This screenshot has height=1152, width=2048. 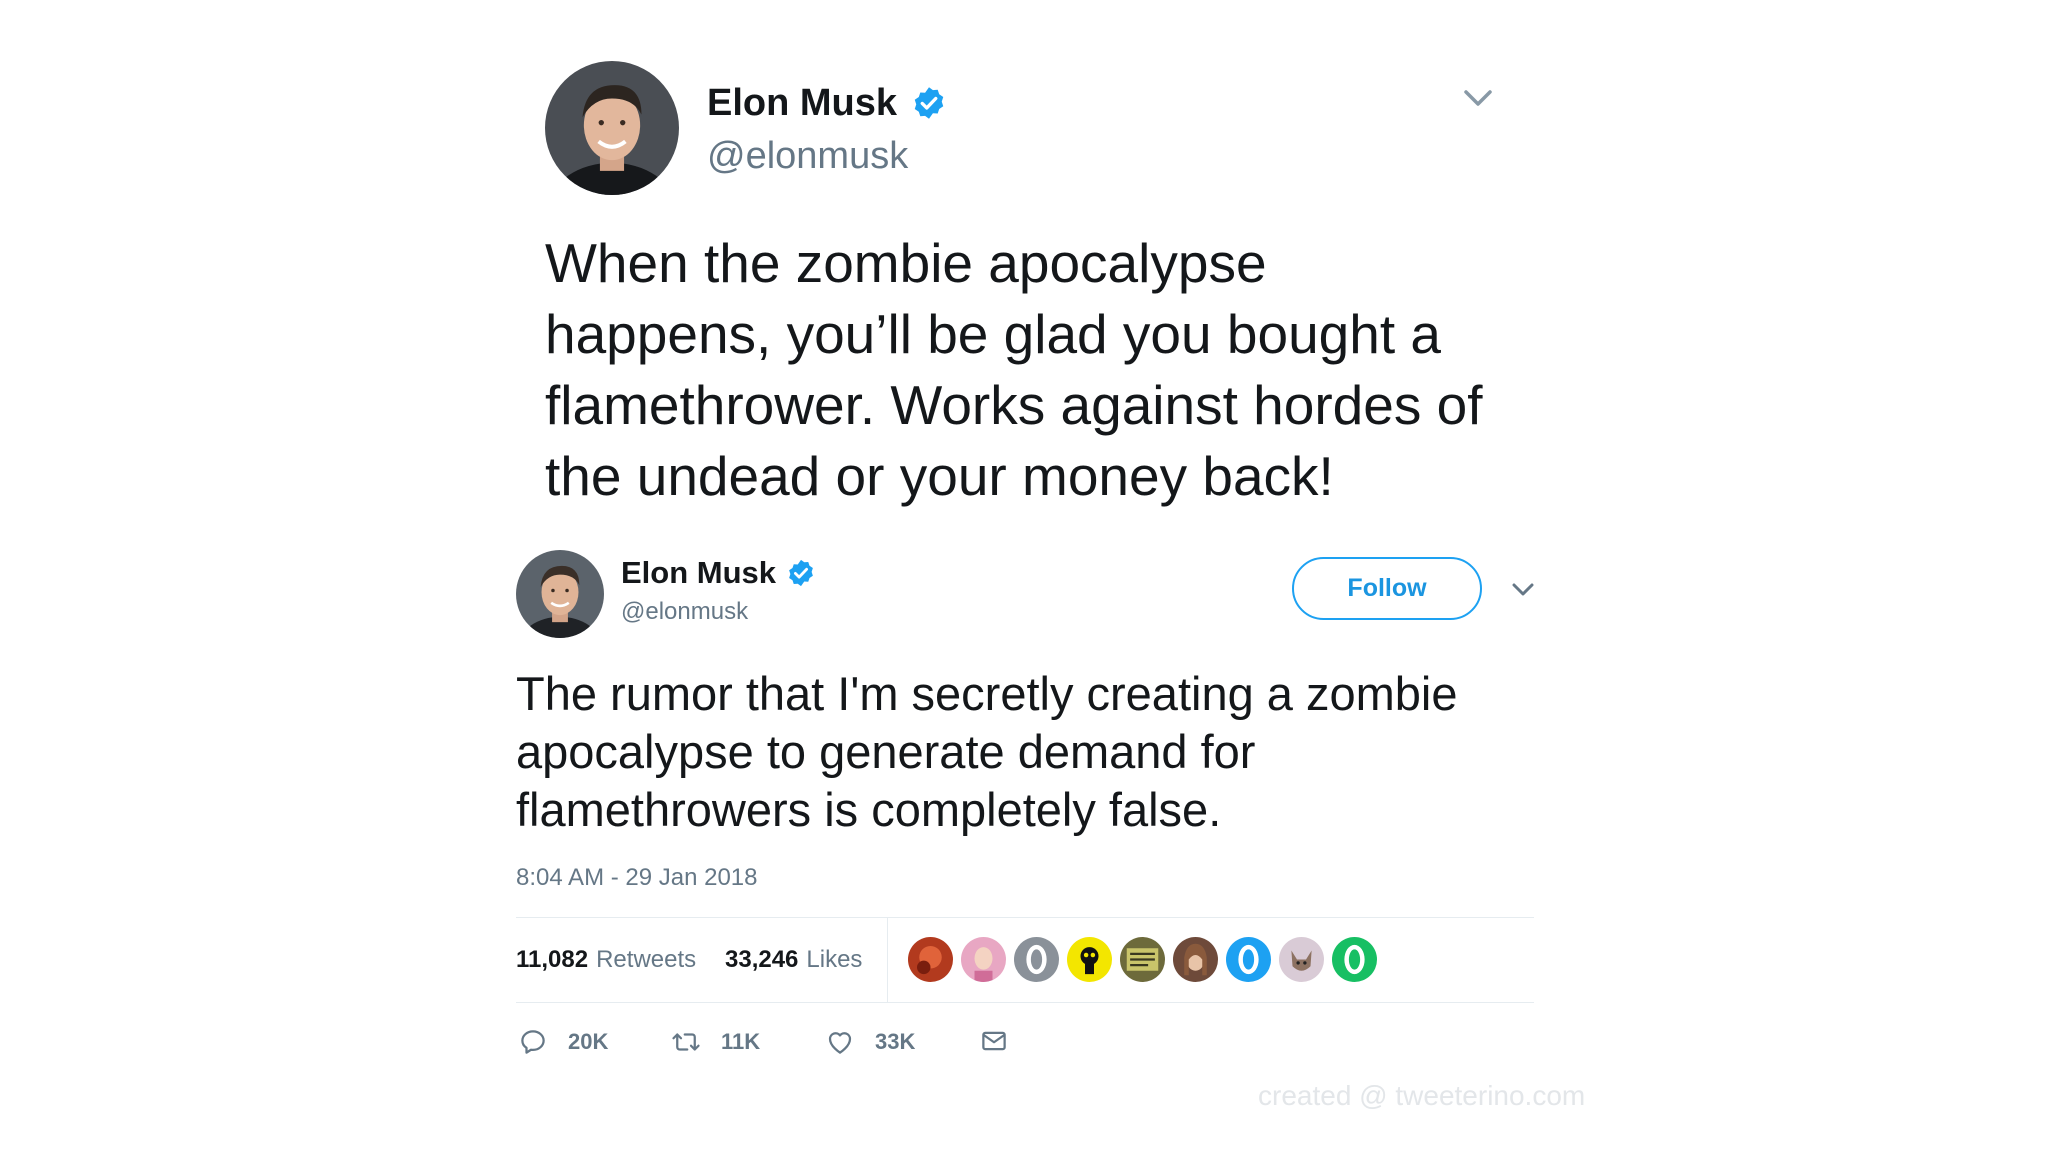 What do you see at coordinates (563, 1042) in the screenshot?
I see `reply-action: 20K` at bounding box center [563, 1042].